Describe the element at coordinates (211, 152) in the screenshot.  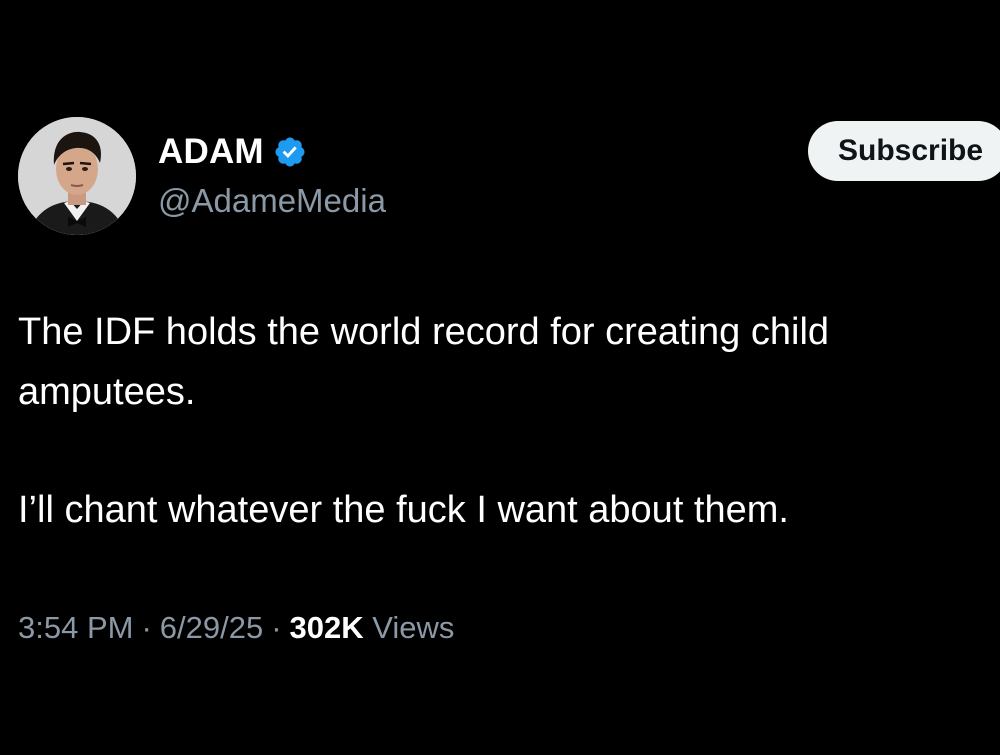
I see `author-display-name: ADAM` at that location.